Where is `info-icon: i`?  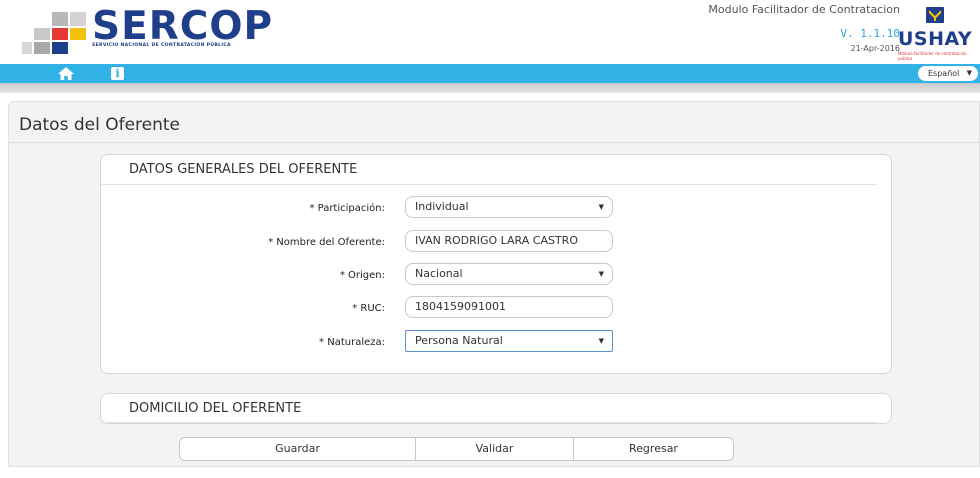
info-icon: i is located at coordinates (117, 73).